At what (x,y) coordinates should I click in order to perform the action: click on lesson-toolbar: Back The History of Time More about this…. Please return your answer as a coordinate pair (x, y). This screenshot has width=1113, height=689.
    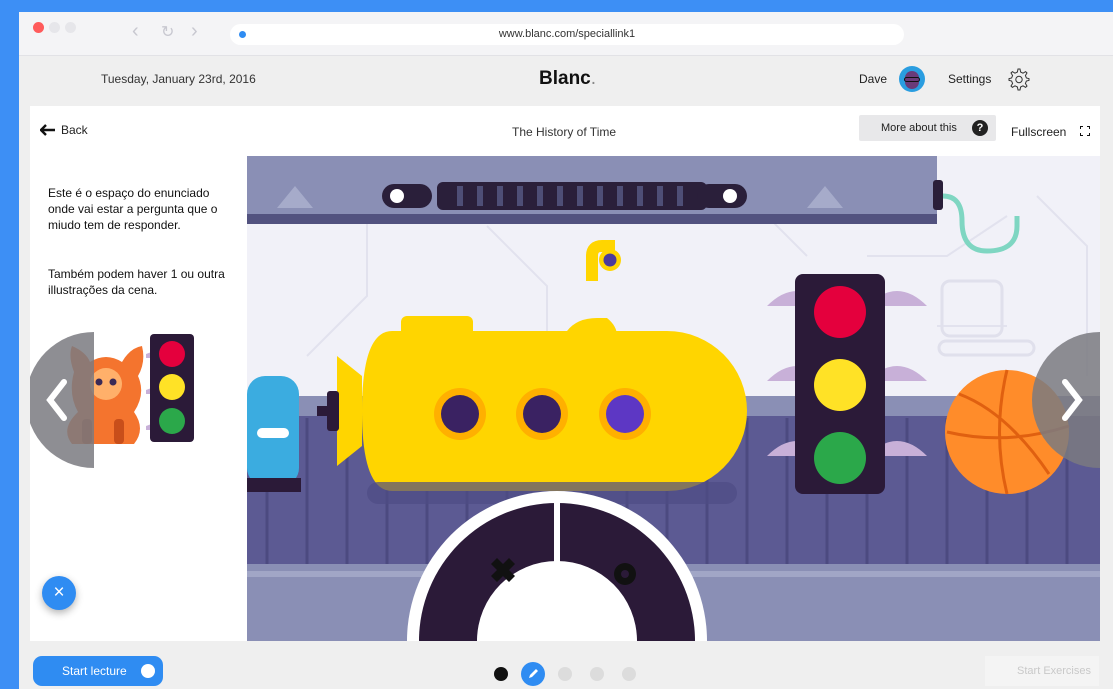
    Looking at the image, I should click on (565, 131).